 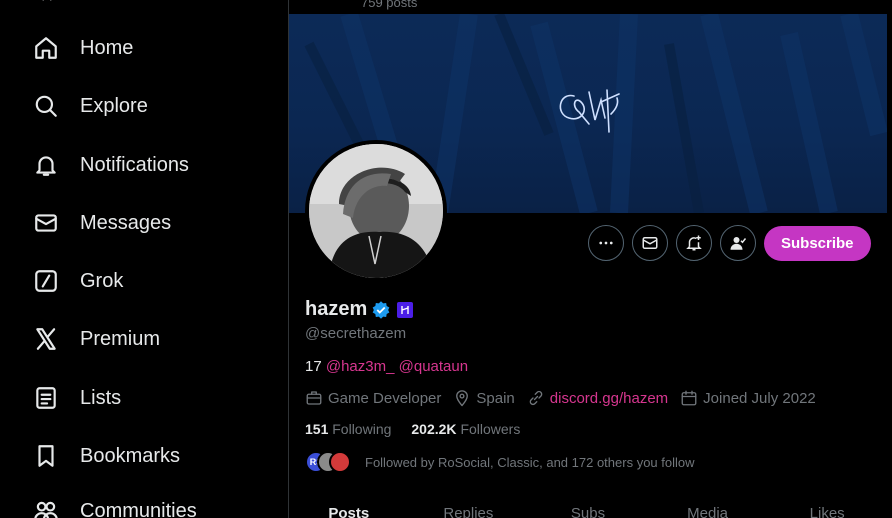 What do you see at coordinates (46, 281) in the screenshot?
I see `grok-icon` at bounding box center [46, 281].